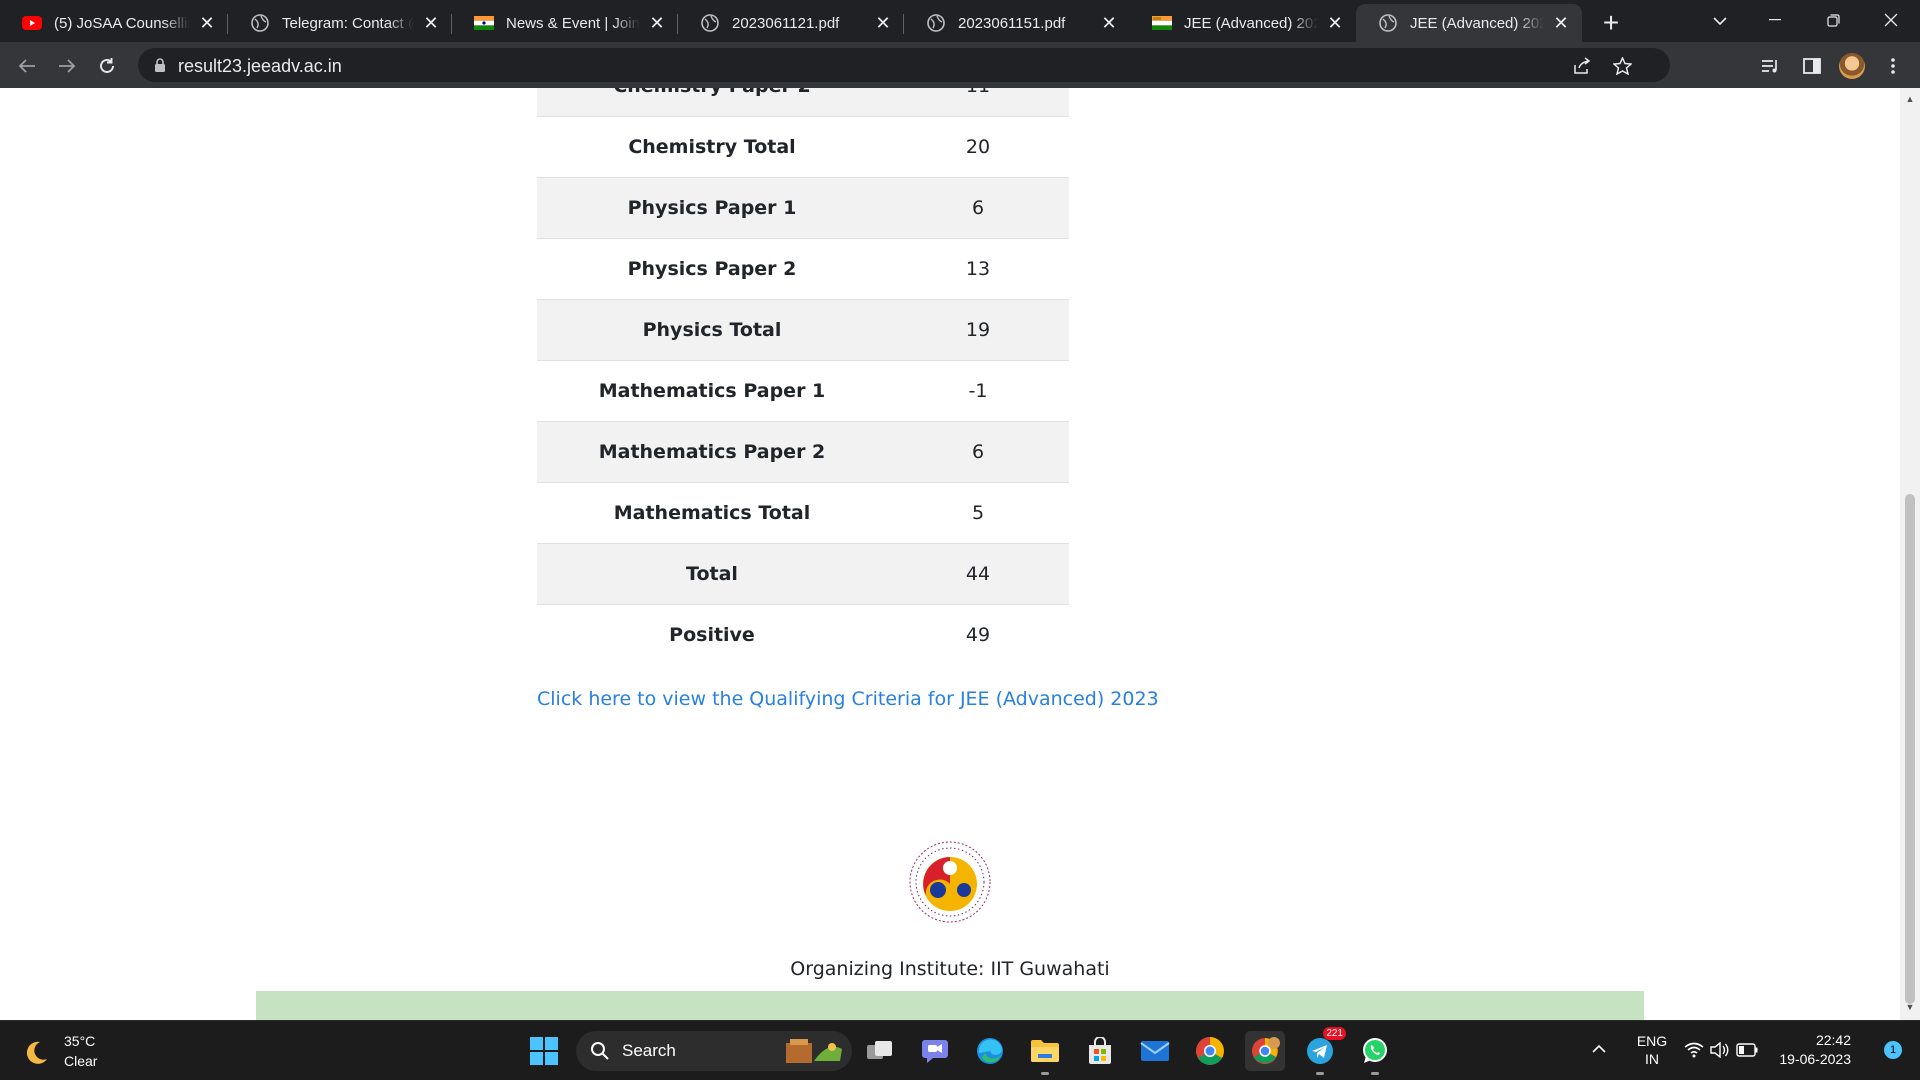 This screenshot has width=1920, height=1080. I want to click on arrow-left-icon, so click(26, 66).